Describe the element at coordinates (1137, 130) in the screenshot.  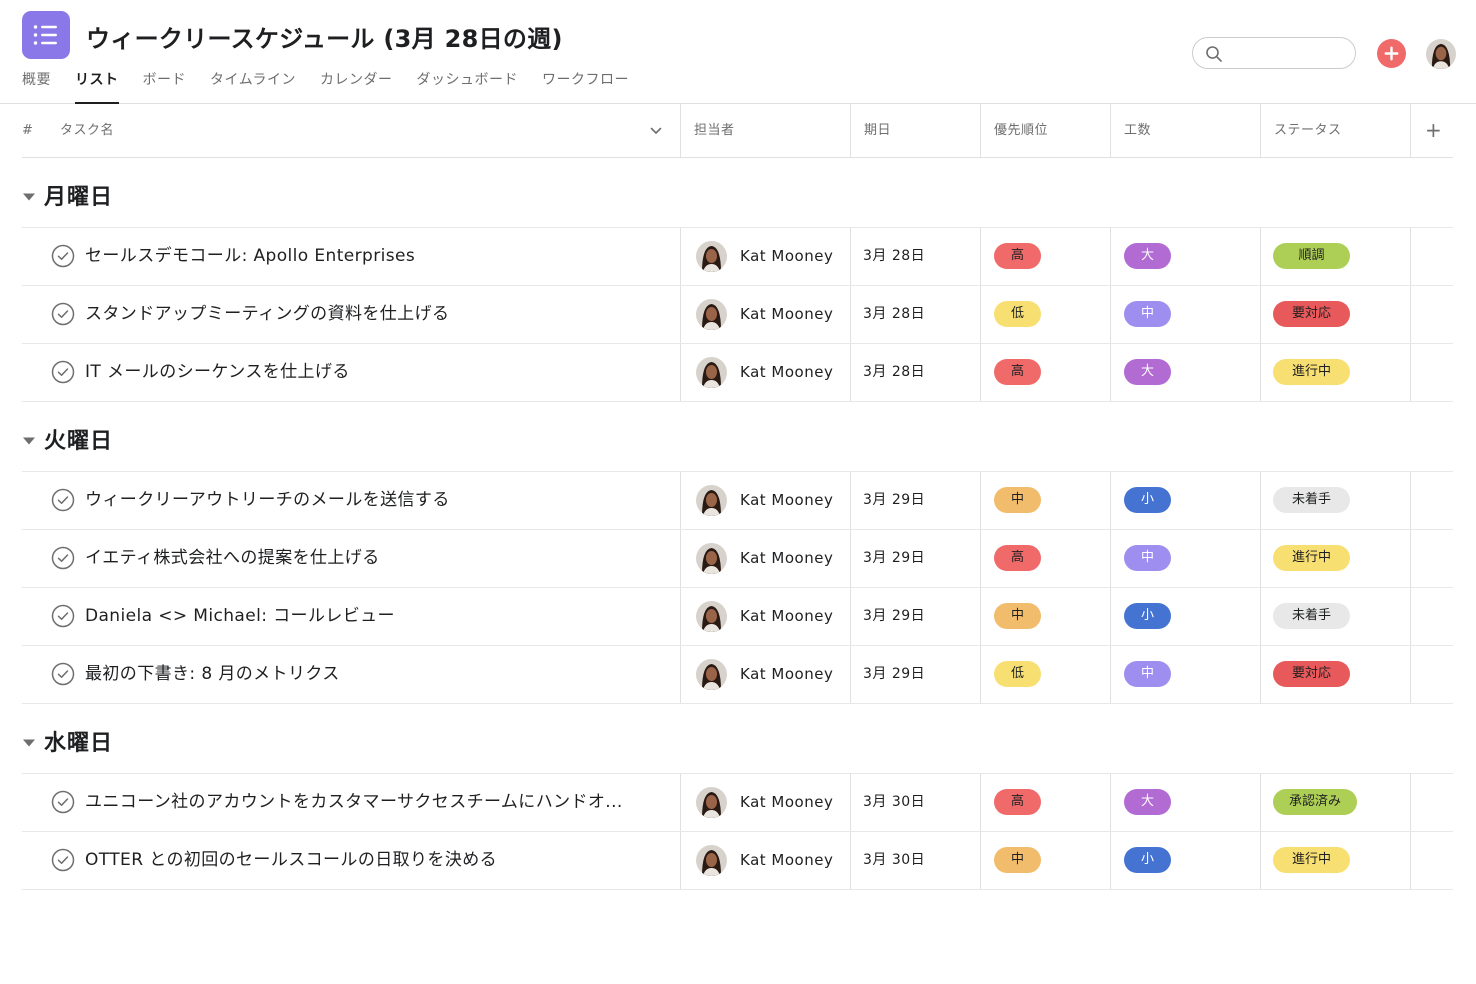
I see `column-effort: 工数` at that location.